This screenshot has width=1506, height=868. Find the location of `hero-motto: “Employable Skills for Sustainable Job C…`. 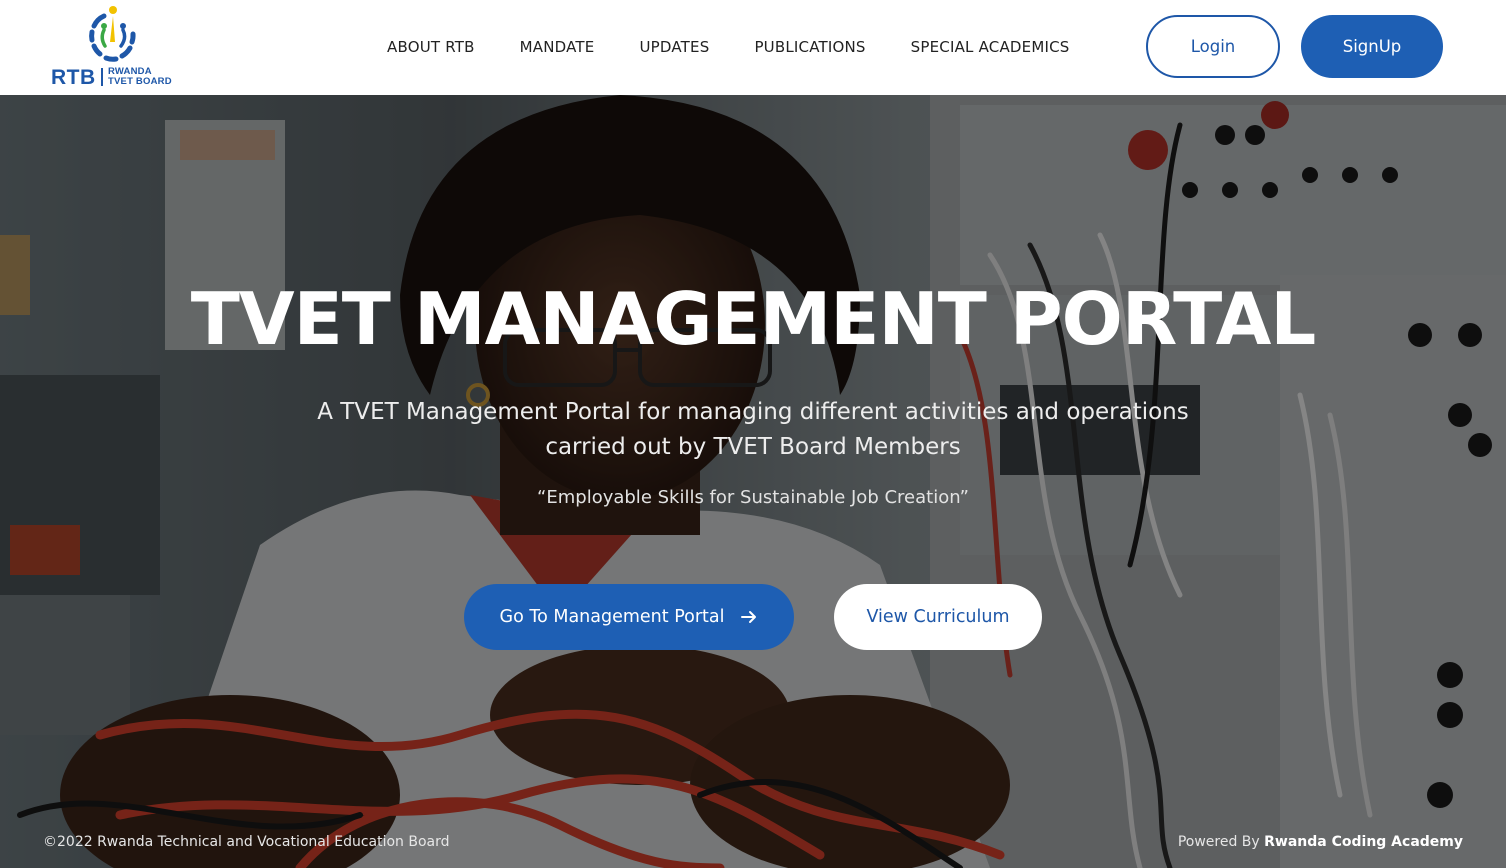

hero-motto: “Employable Skills for Sustainable Job C… is located at coordinates (753, 497).